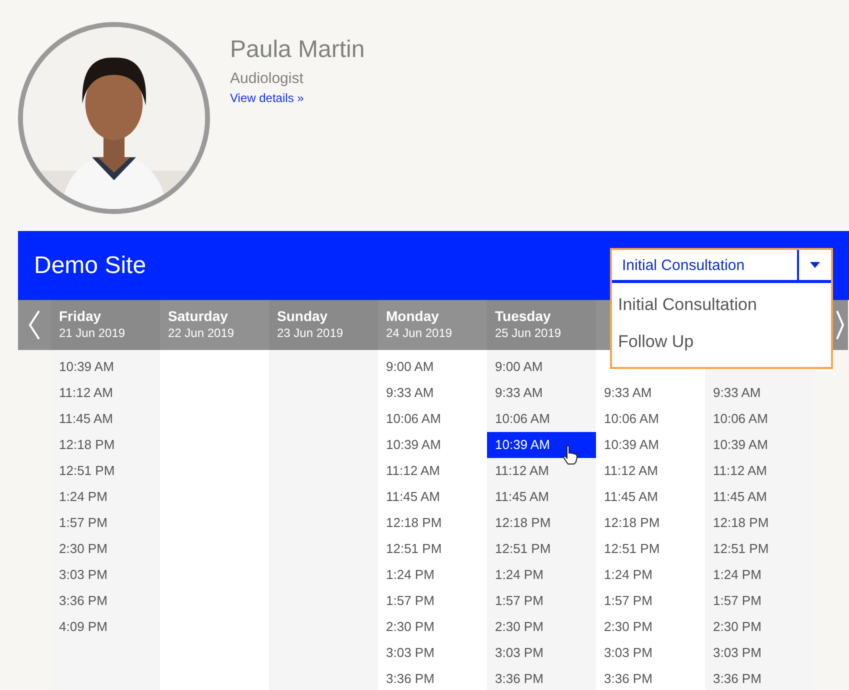  I want to click on day-name: Sunday, so click(303, 316).